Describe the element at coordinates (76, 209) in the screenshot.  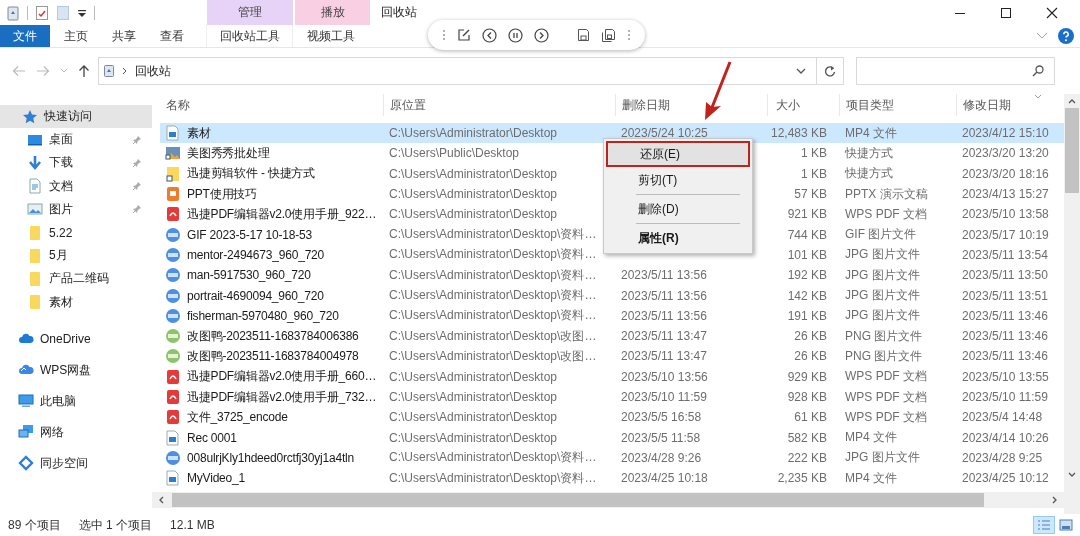
I see `sidebar-item: 图片` at that location.